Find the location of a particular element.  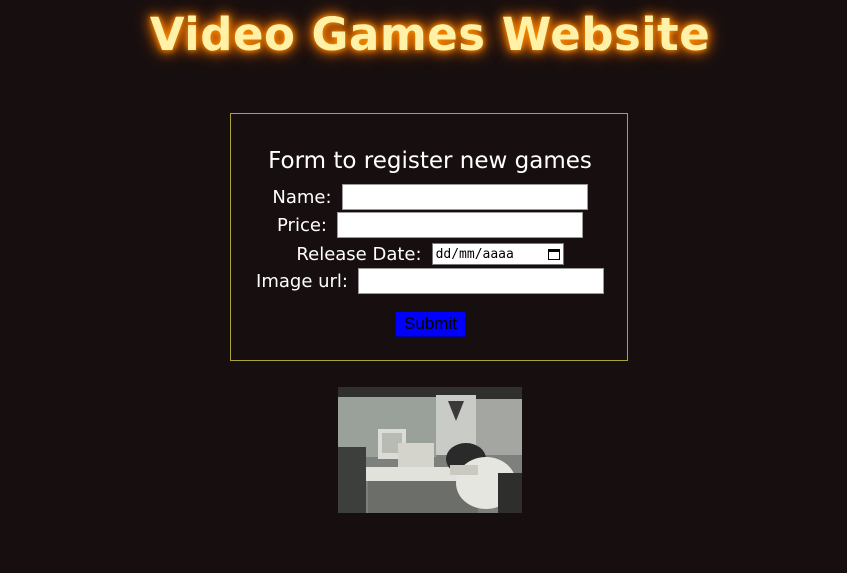

price-row: Price: is located at coordinates (430, 225).